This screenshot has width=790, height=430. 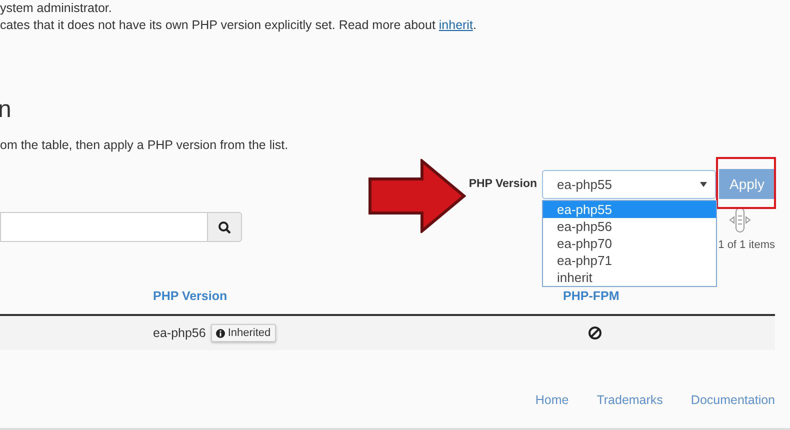 I want to click on notice-text: cates that it does not have its own PHP version explicitly set. Read more about inherit., so click(x=239, y=25).